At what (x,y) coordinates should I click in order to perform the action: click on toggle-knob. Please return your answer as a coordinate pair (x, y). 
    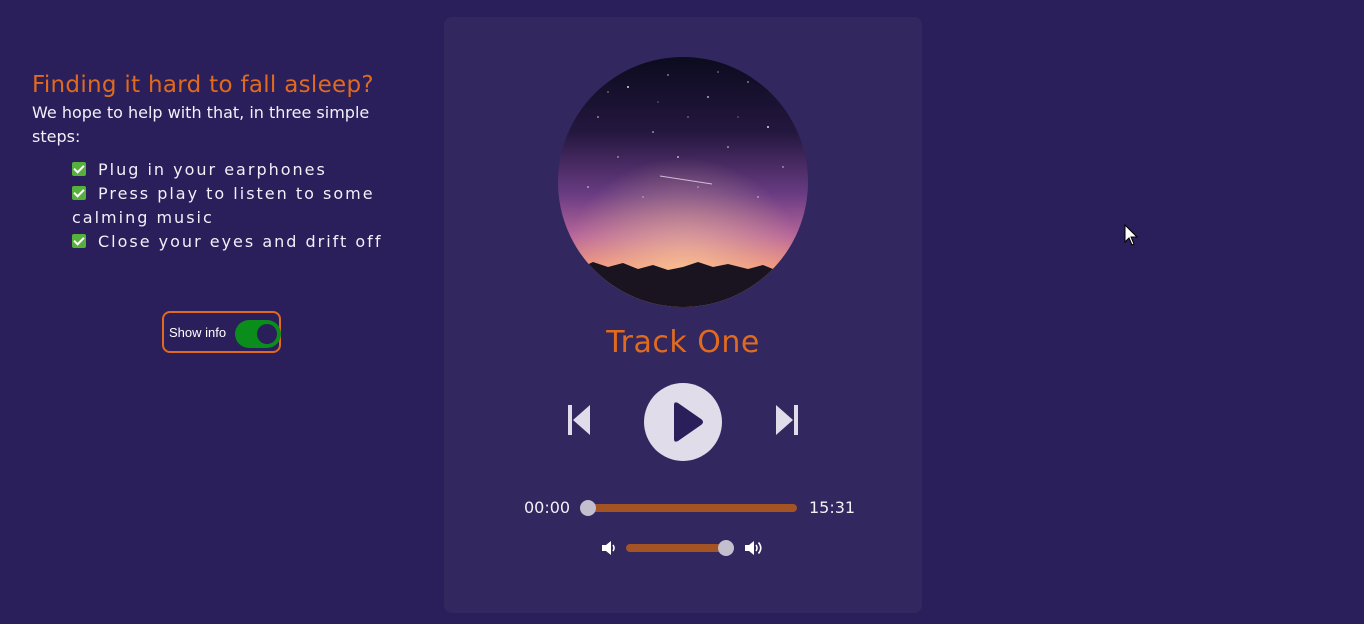
    Looking at the image, I should click on (267, 334).